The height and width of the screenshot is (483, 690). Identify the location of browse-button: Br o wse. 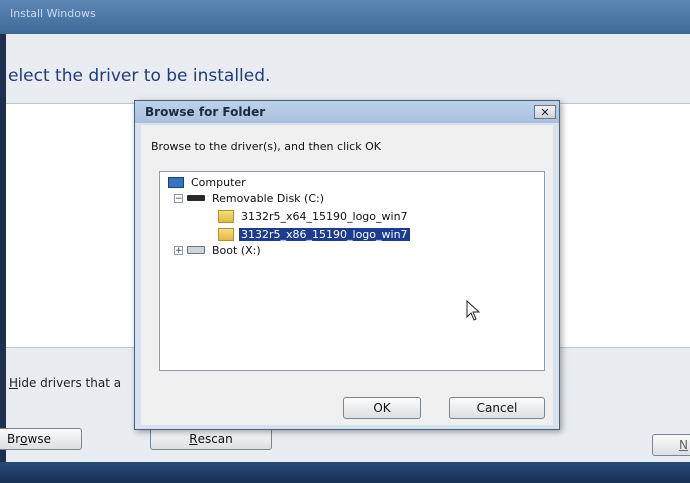
(41, 439).